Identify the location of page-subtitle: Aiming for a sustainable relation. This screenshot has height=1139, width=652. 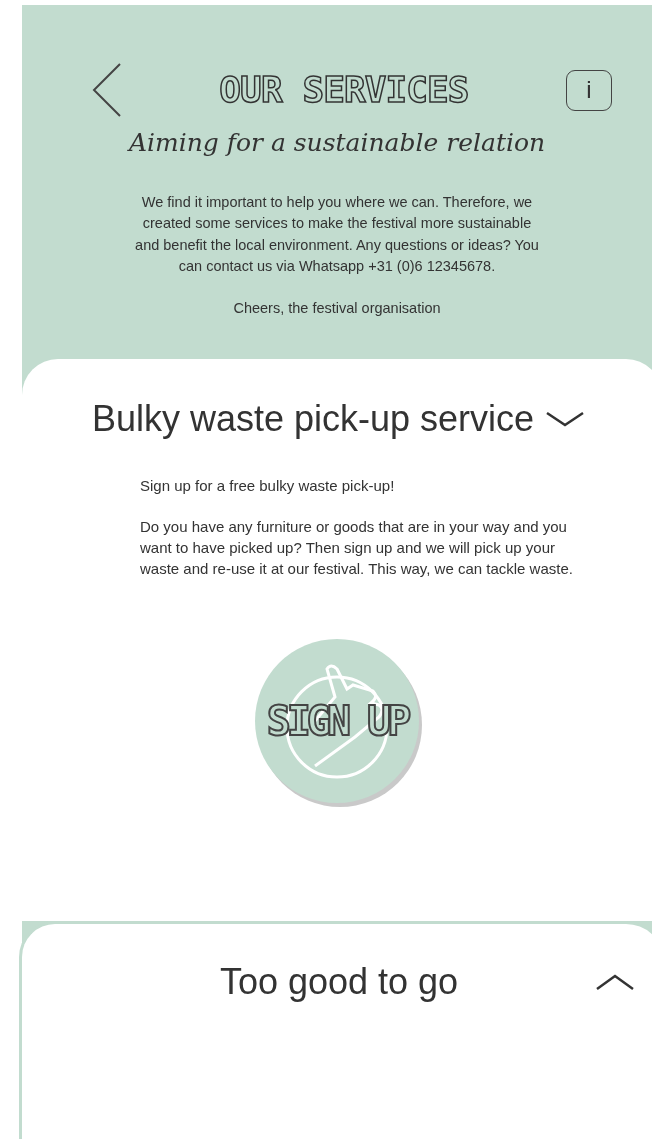
(336, 143).